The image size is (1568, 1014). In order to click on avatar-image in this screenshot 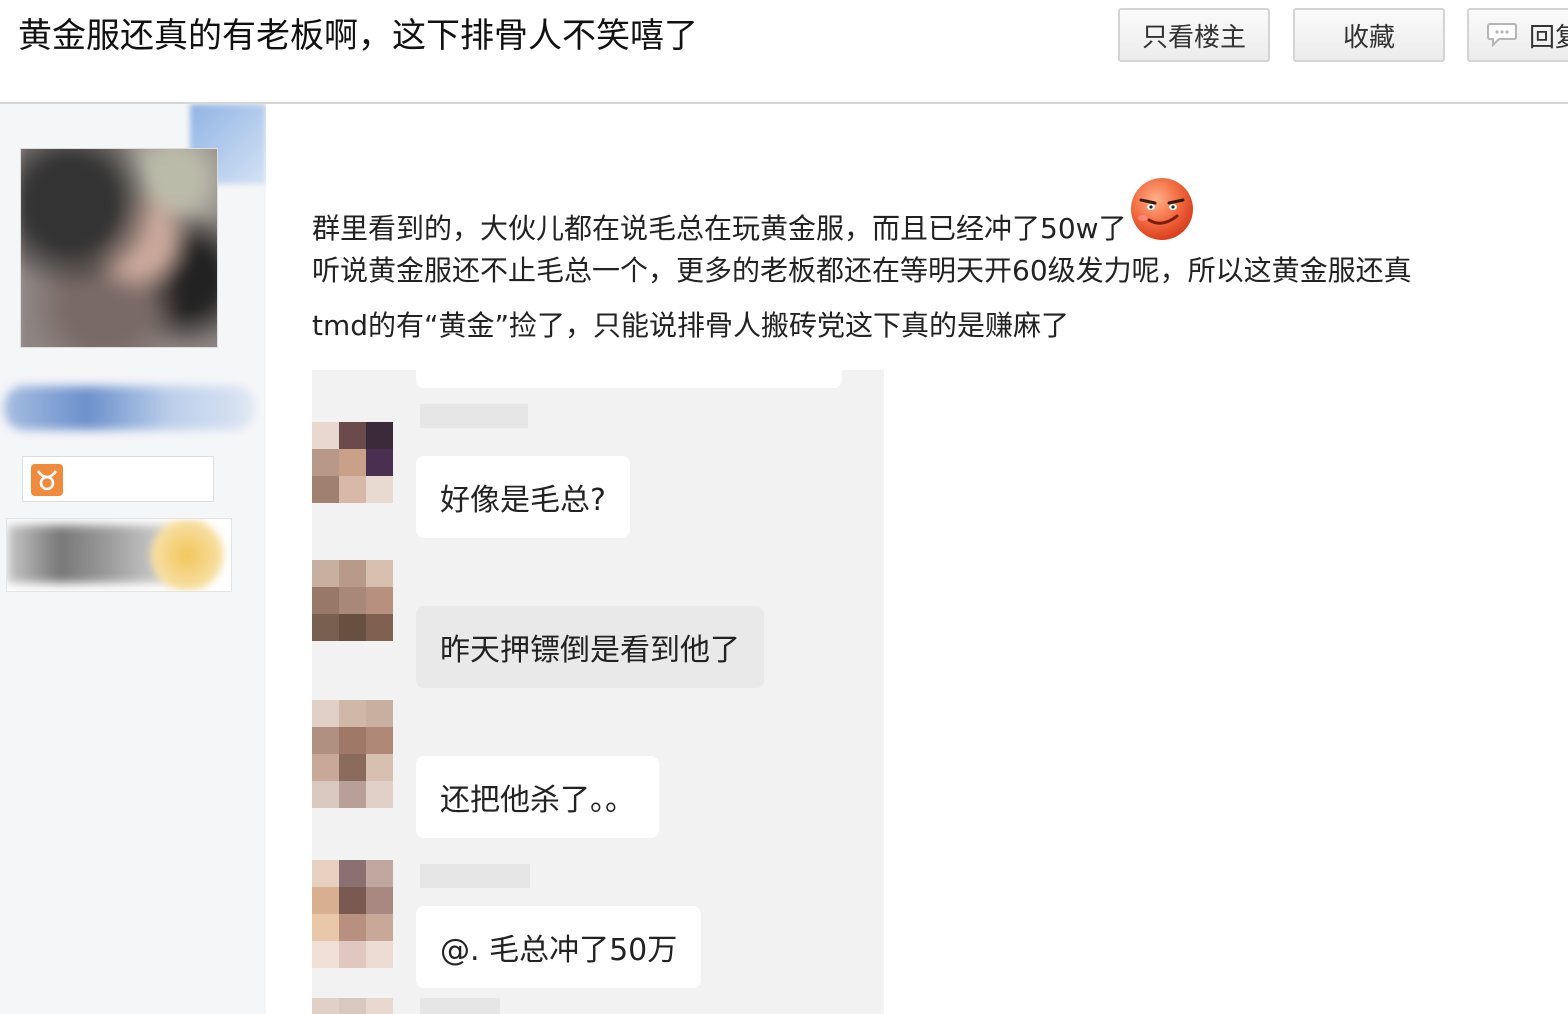, I will do `click(119, 248)`.